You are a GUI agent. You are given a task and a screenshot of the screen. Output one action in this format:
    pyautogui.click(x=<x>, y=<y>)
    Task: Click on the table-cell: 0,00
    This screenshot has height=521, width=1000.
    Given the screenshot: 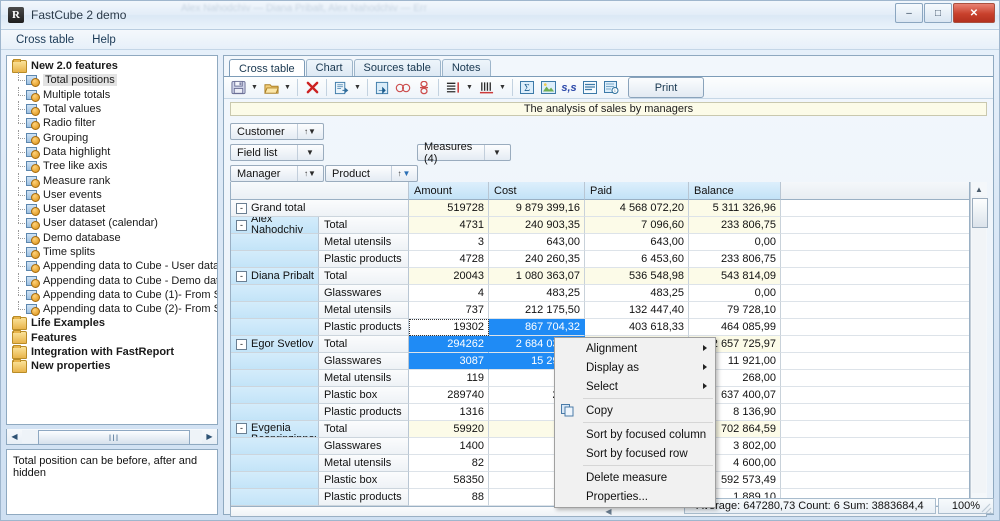 What is the action you would take?
    pyautogui.click(x=735, y=242)
    